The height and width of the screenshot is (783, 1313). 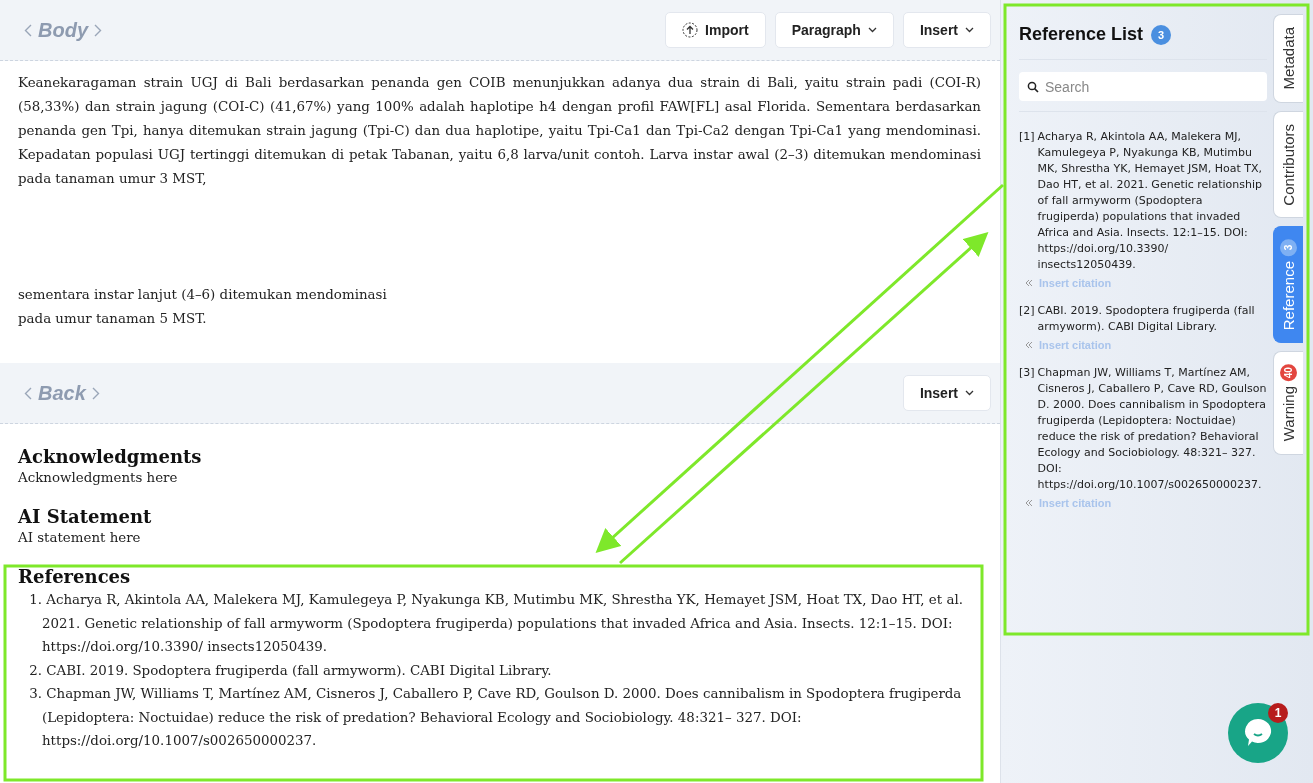 I want to click on reference-number: 3., so click(x=35, y=694).